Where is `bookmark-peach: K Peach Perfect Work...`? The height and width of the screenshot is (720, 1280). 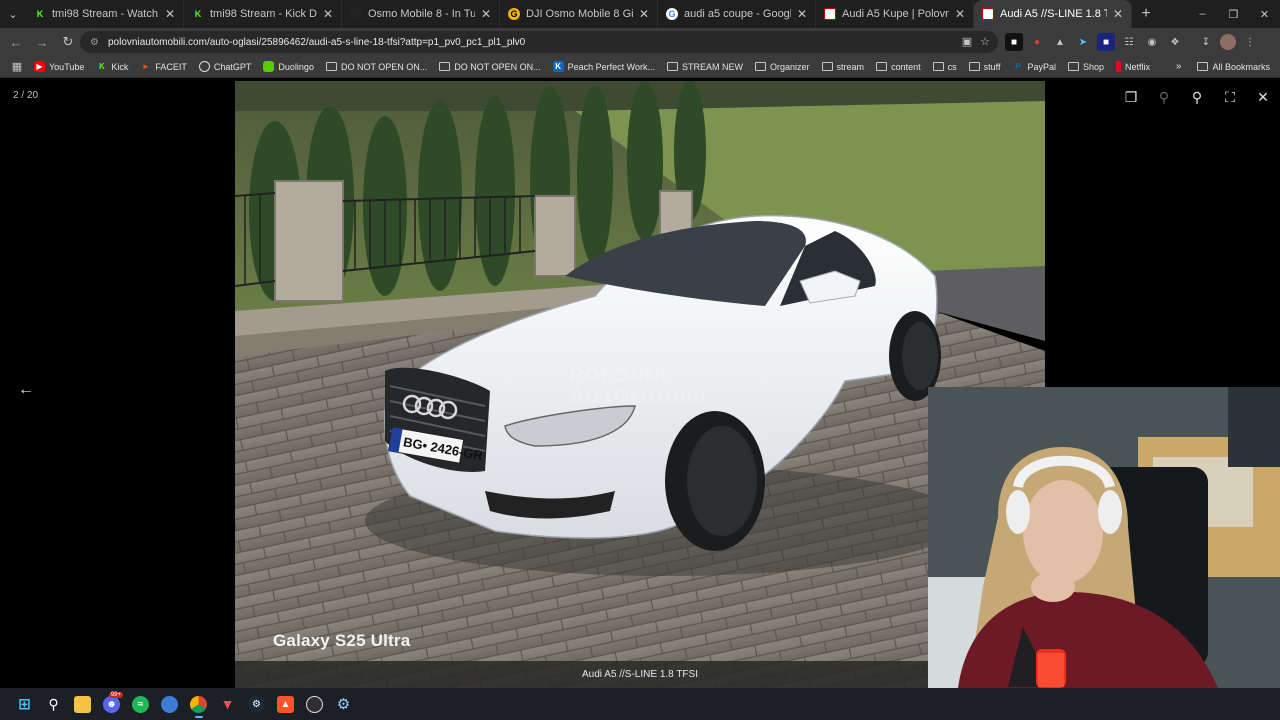 bookmark-peach: K Peach Perfect Work... is located at coordinates (603, 66).